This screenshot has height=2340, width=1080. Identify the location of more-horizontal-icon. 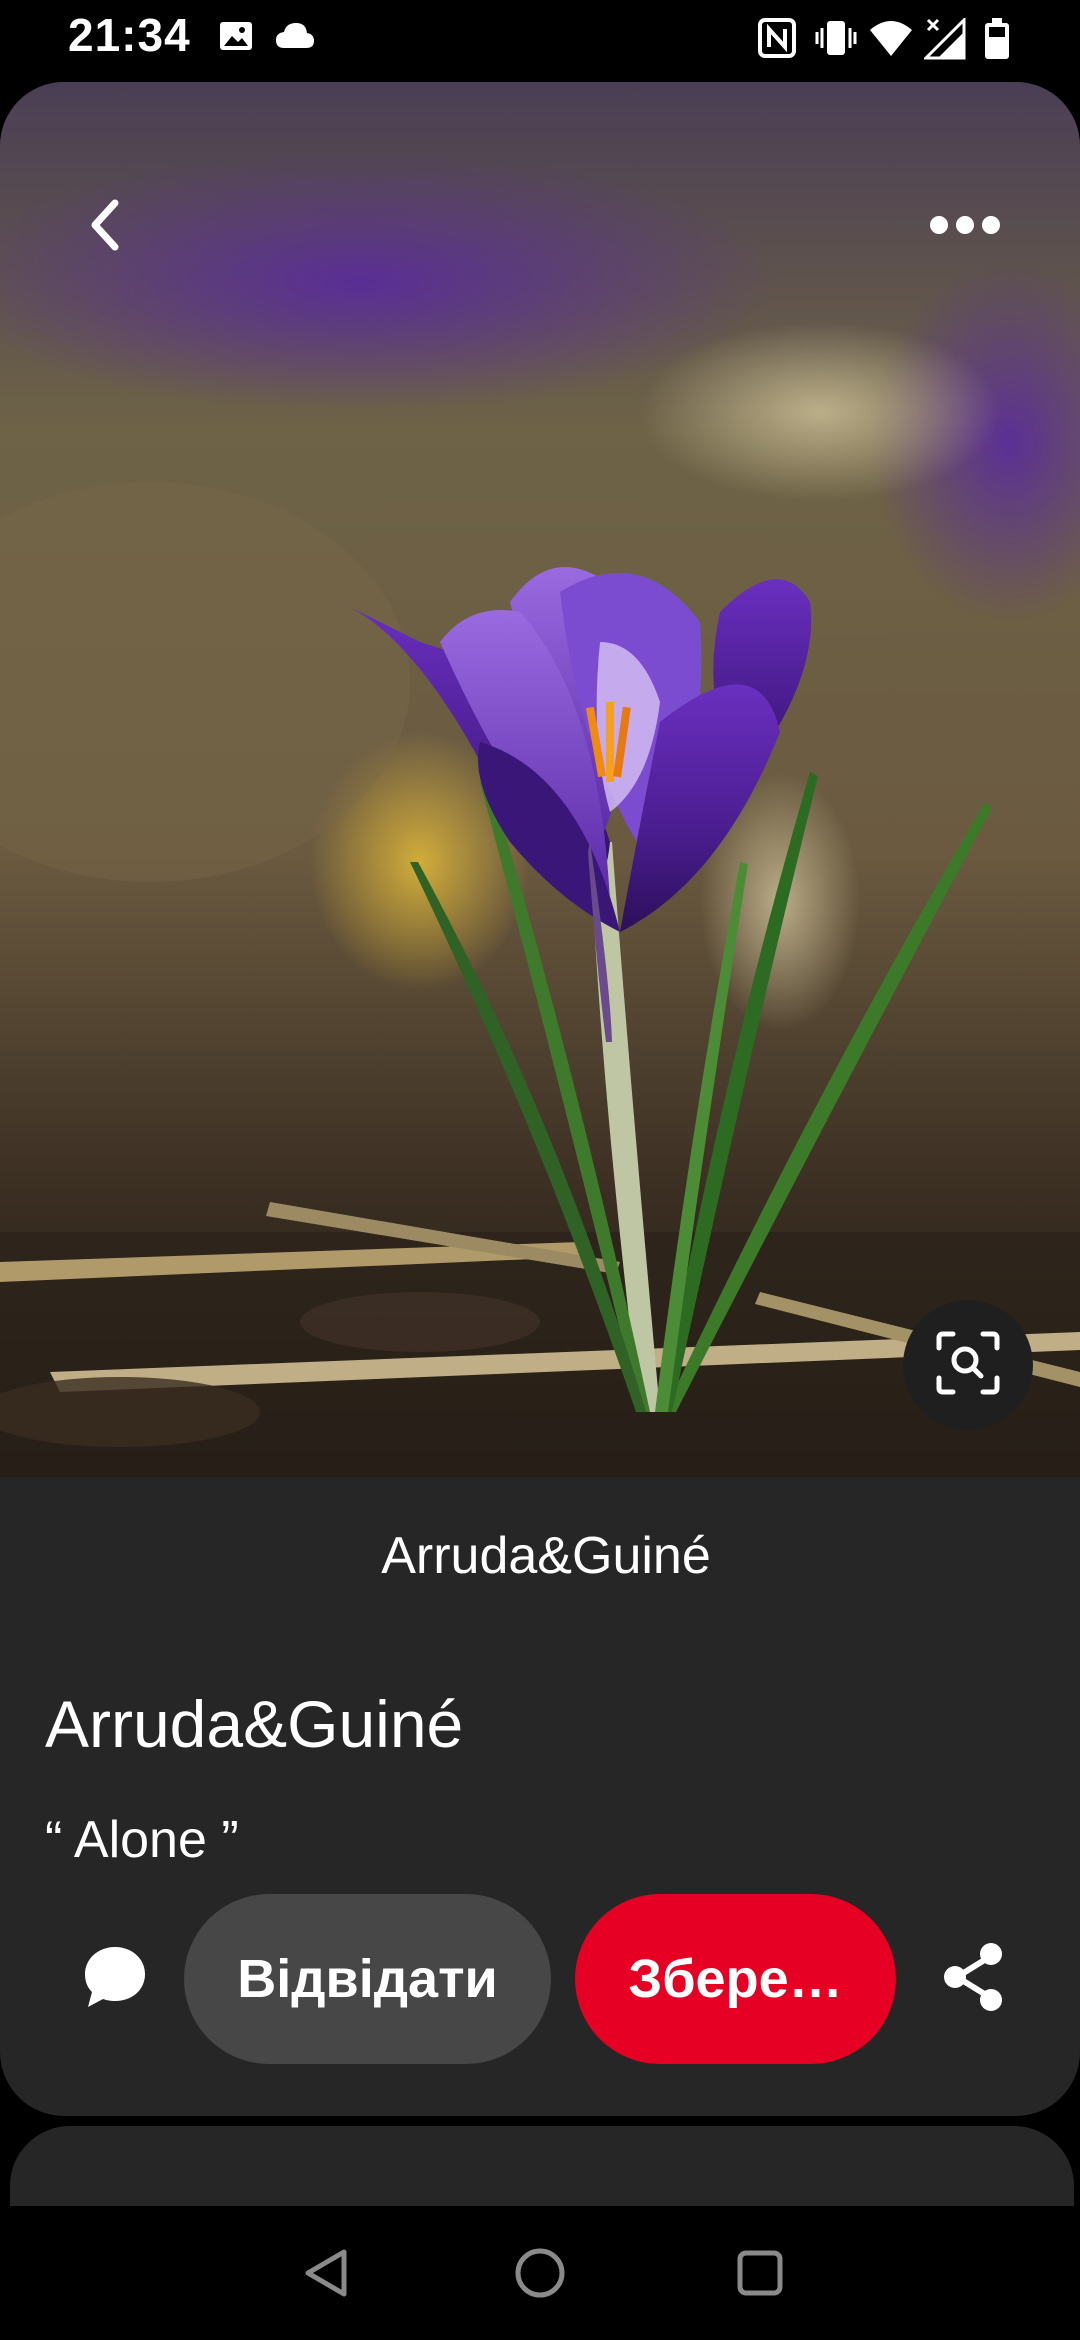
(965, 227).